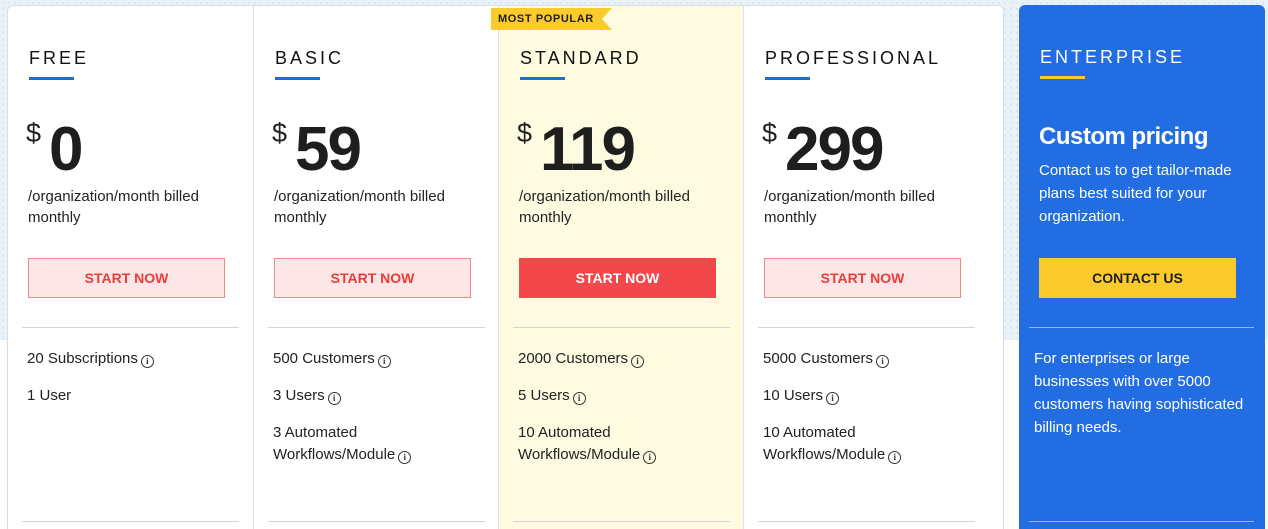  I want to click on feature-item: 500 Customers i, so click(380, 359).